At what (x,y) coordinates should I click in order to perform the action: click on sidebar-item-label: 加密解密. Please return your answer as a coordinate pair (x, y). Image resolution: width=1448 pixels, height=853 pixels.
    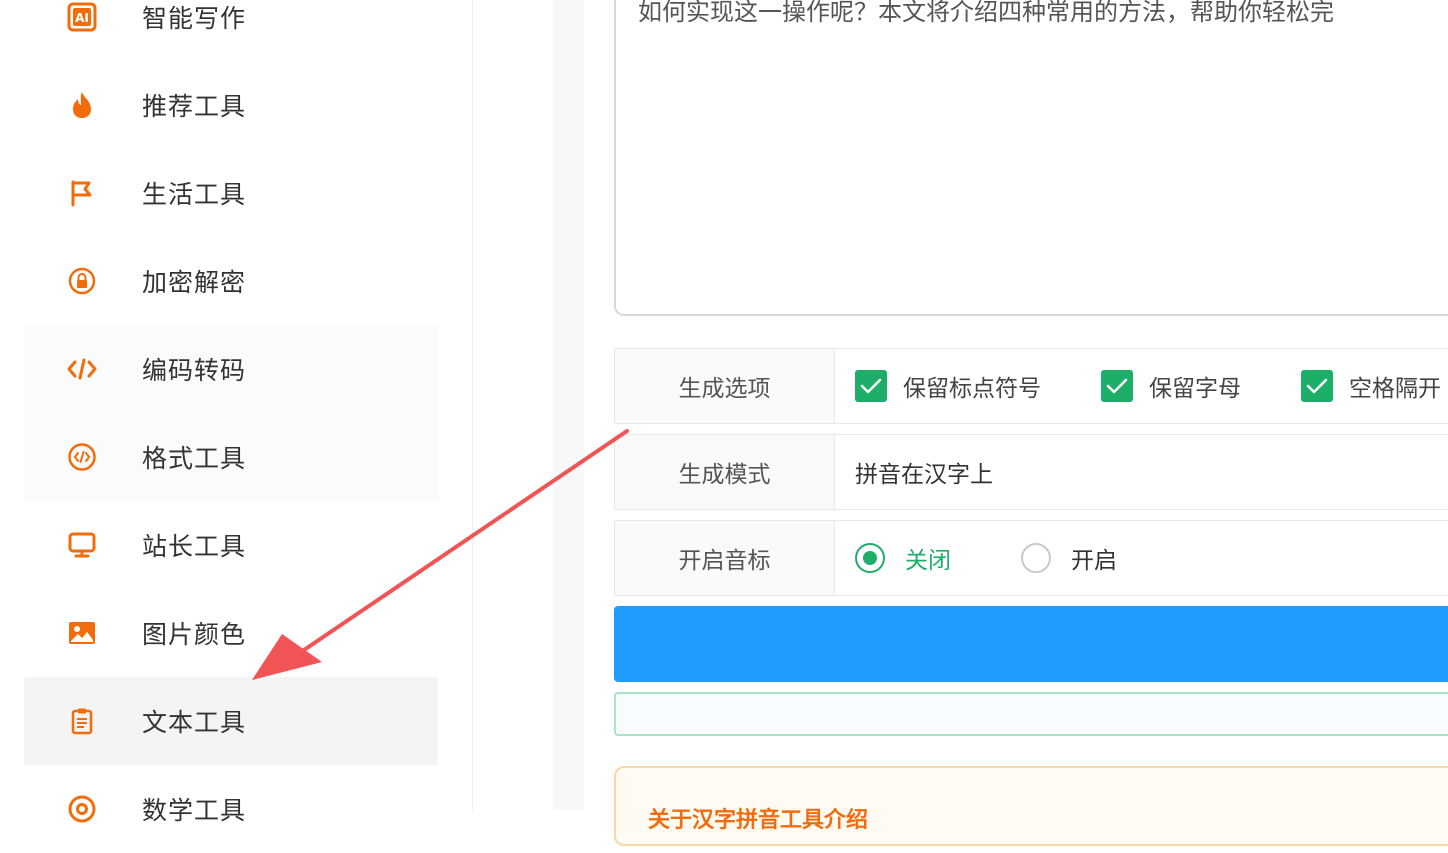
    Looking at the image, I should click on (194, 282).